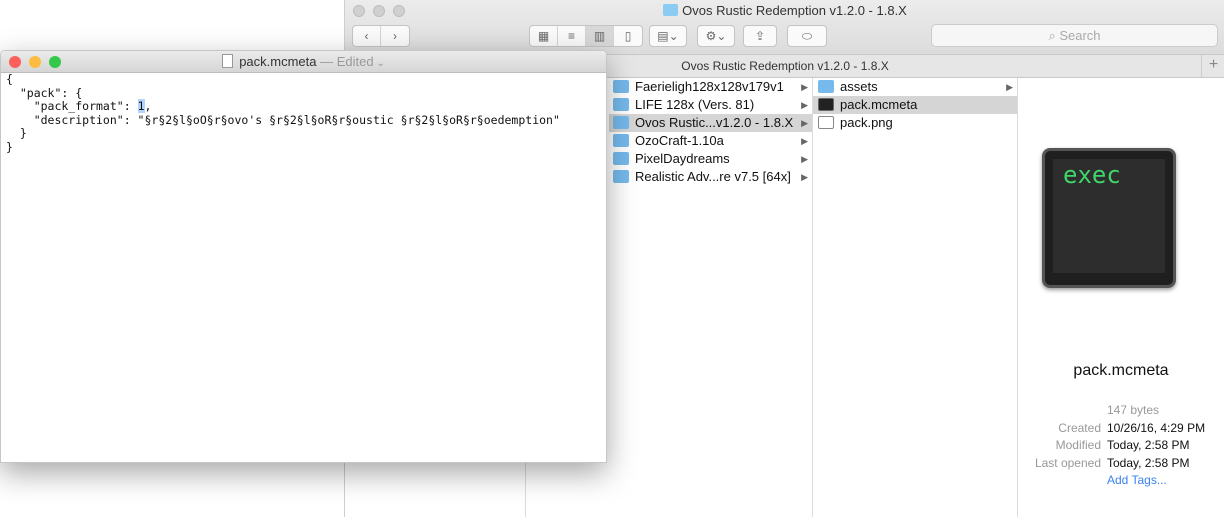  I want to click on search-placeholder: Search, so click(1080, 35).